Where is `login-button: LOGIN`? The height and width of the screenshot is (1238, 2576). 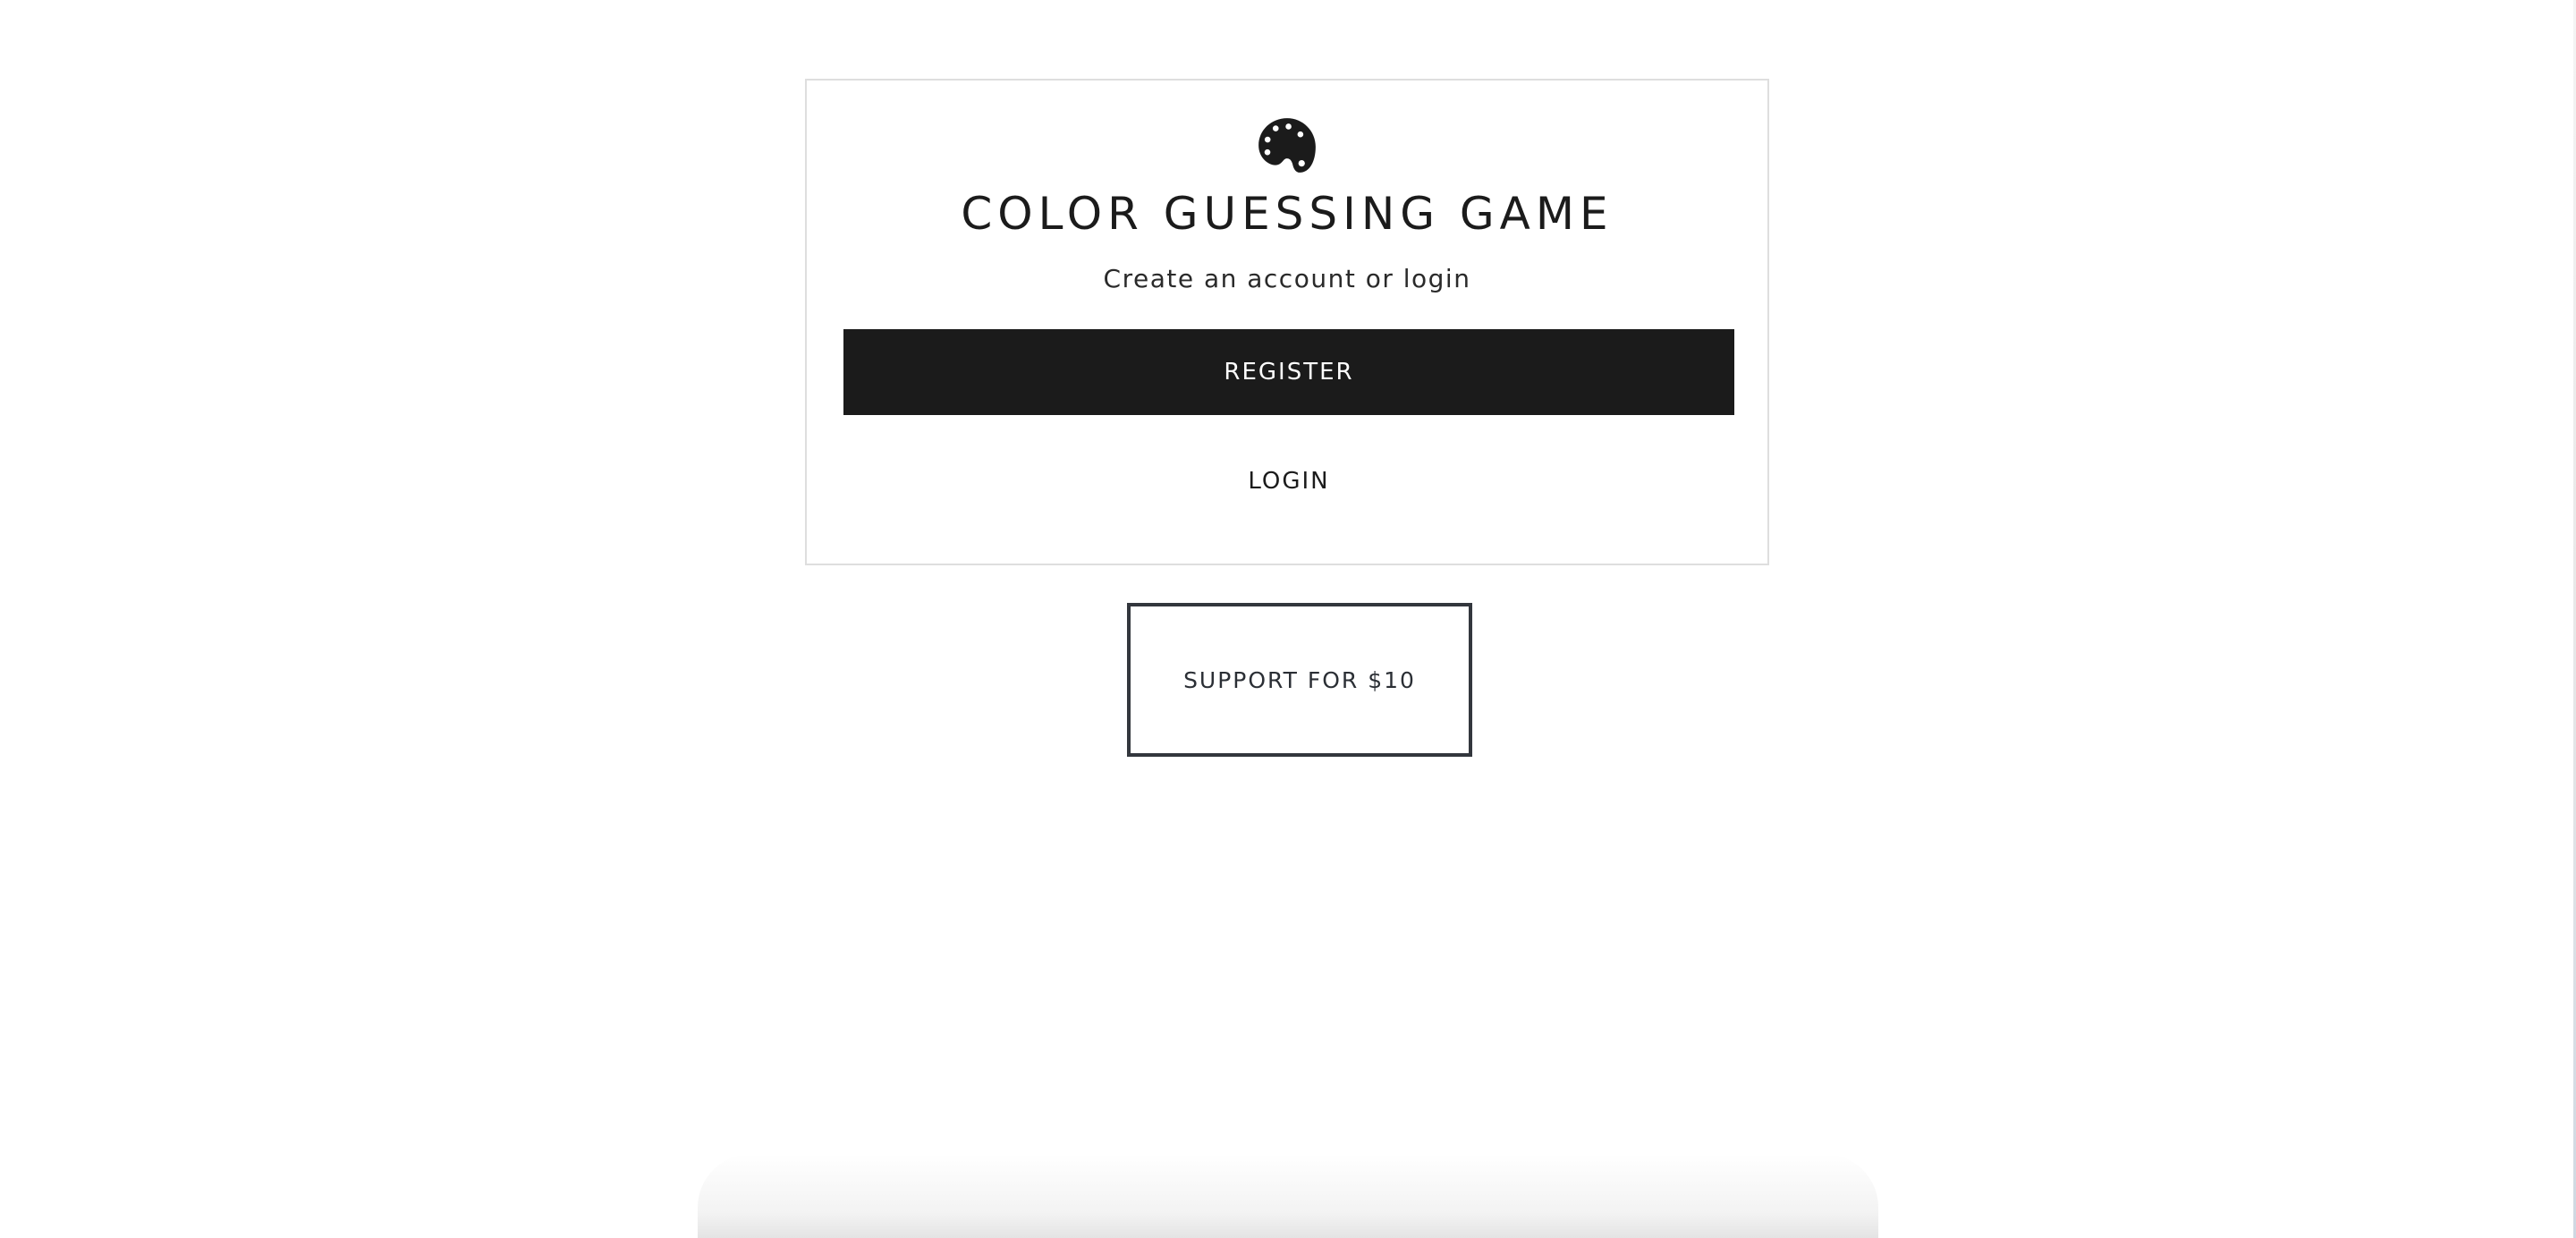 login-button: LOGIN is located at coordinates (1288, 481).